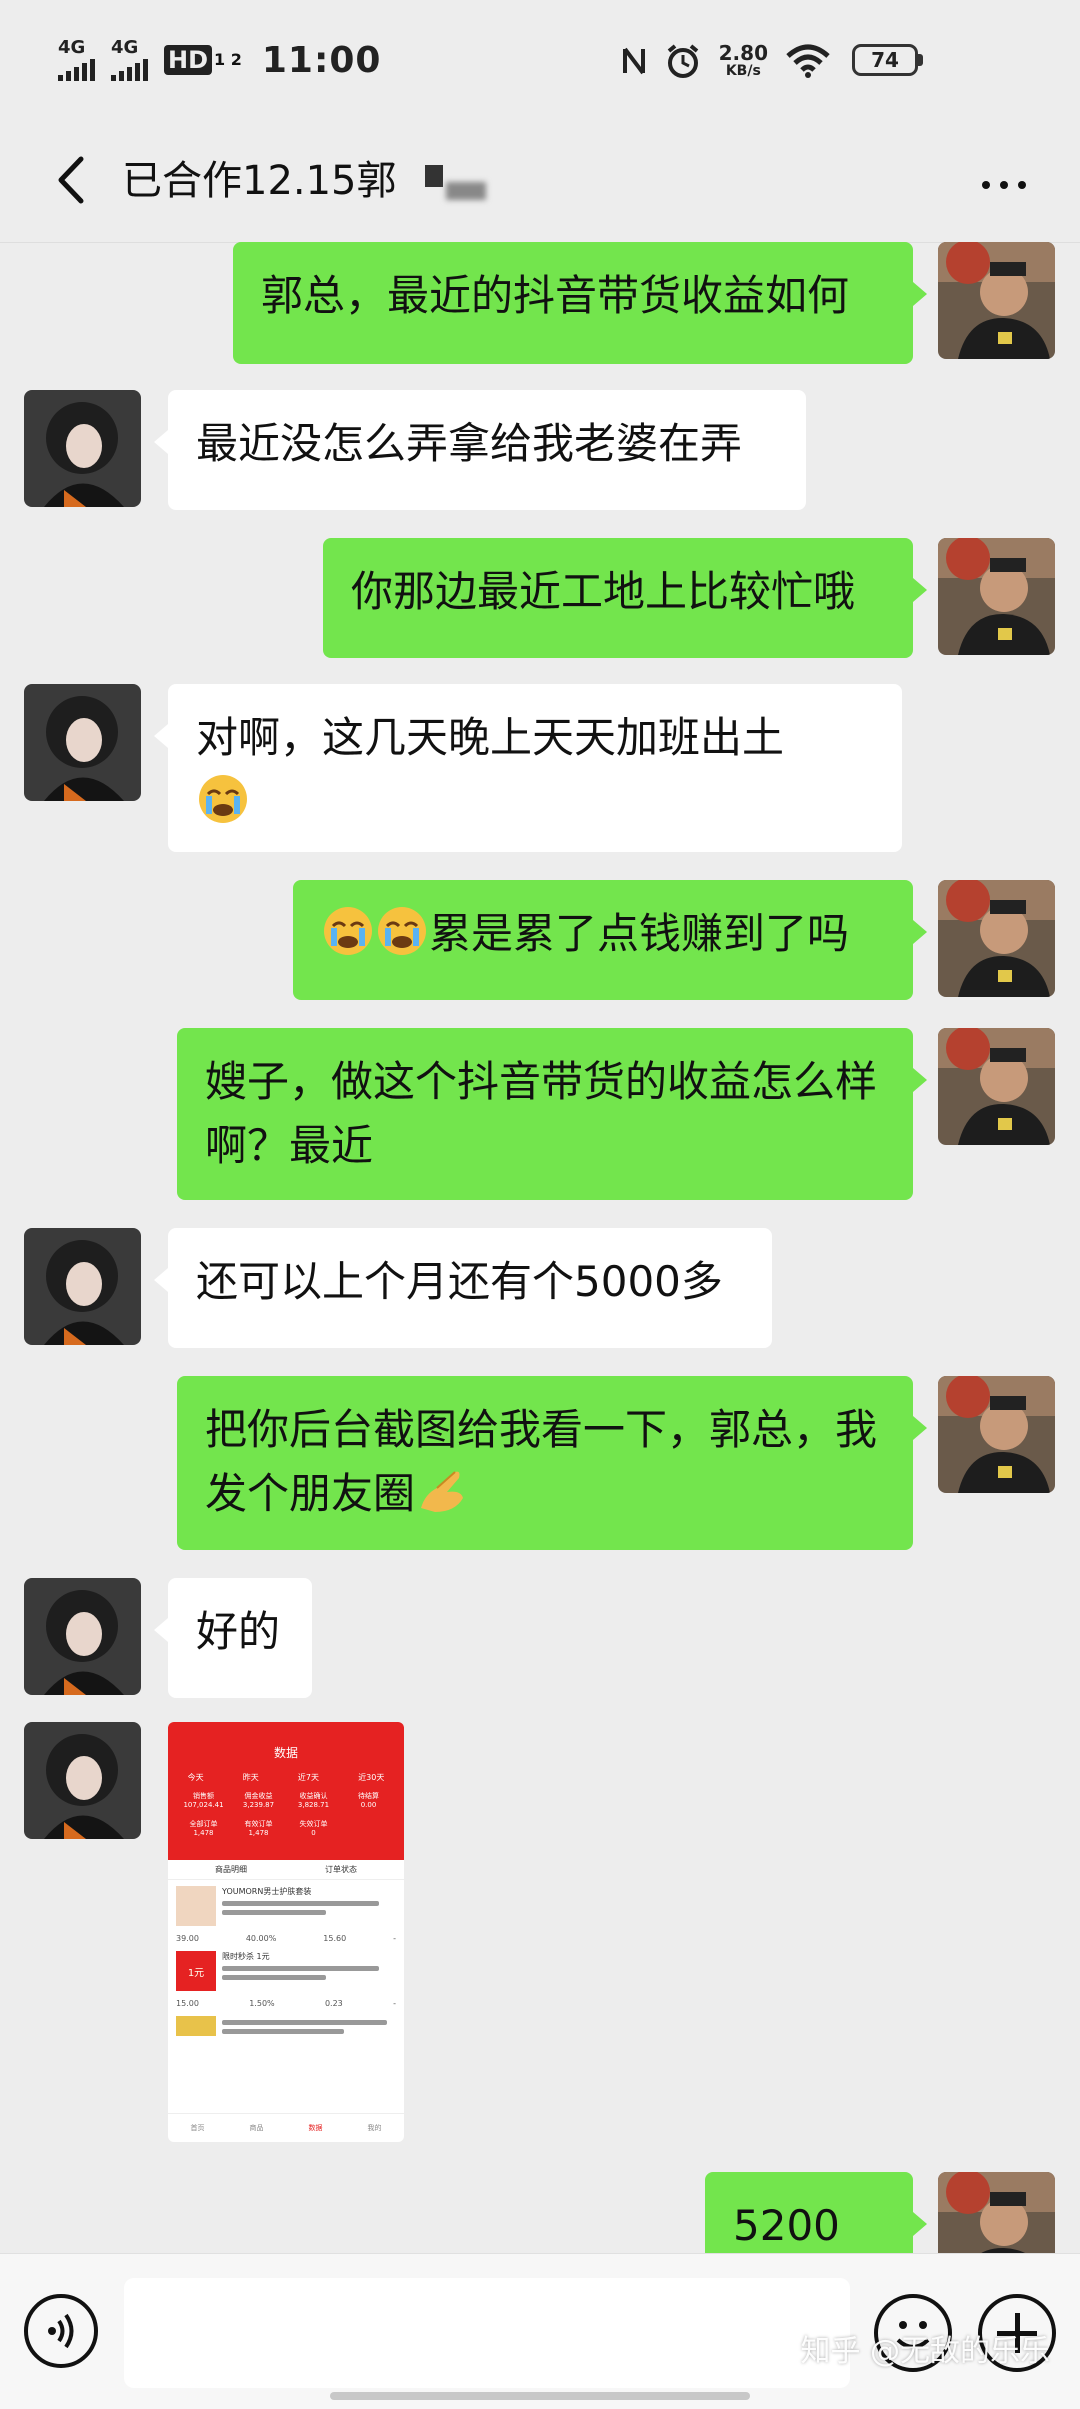 The height and width of the screenshot is (2409, 1080). What do you see at coordinates (313, 1828) in the screenshot?
I see `stat-cell: 失效订单 0` at bounding box center [313, 1828].